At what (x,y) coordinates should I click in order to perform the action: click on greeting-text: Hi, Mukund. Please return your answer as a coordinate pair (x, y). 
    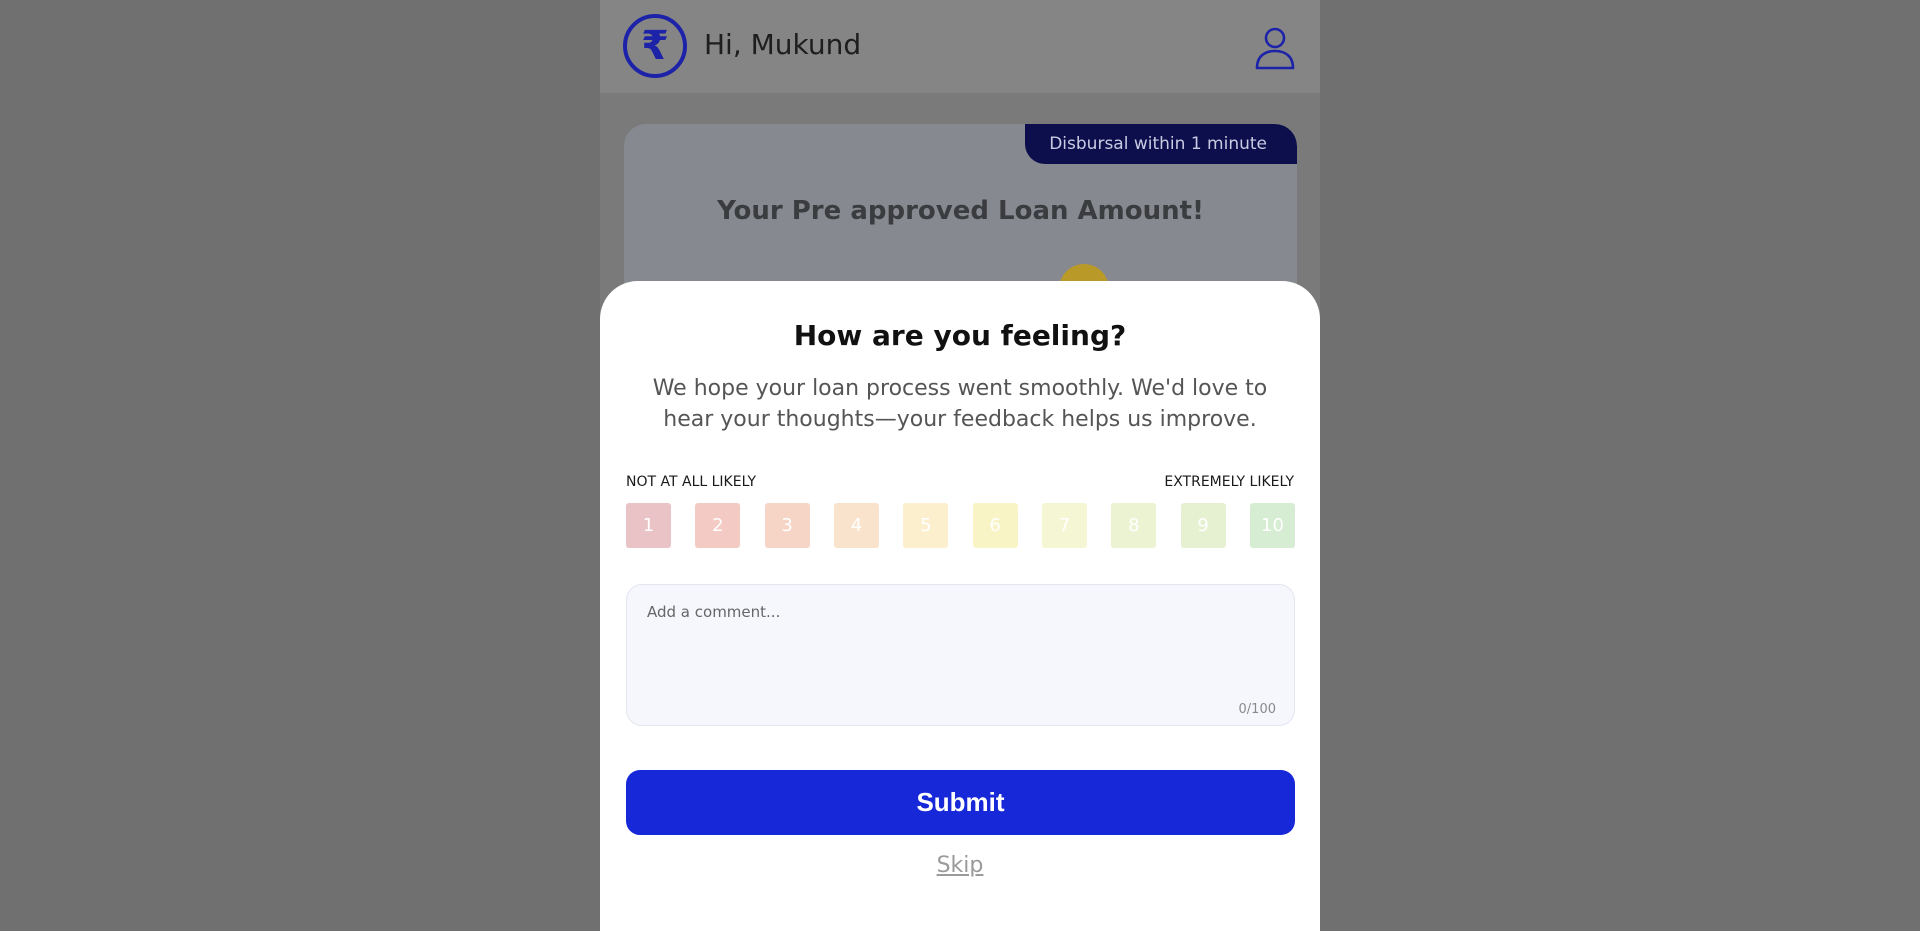
    Looking at the image, I should click on (783, 44).